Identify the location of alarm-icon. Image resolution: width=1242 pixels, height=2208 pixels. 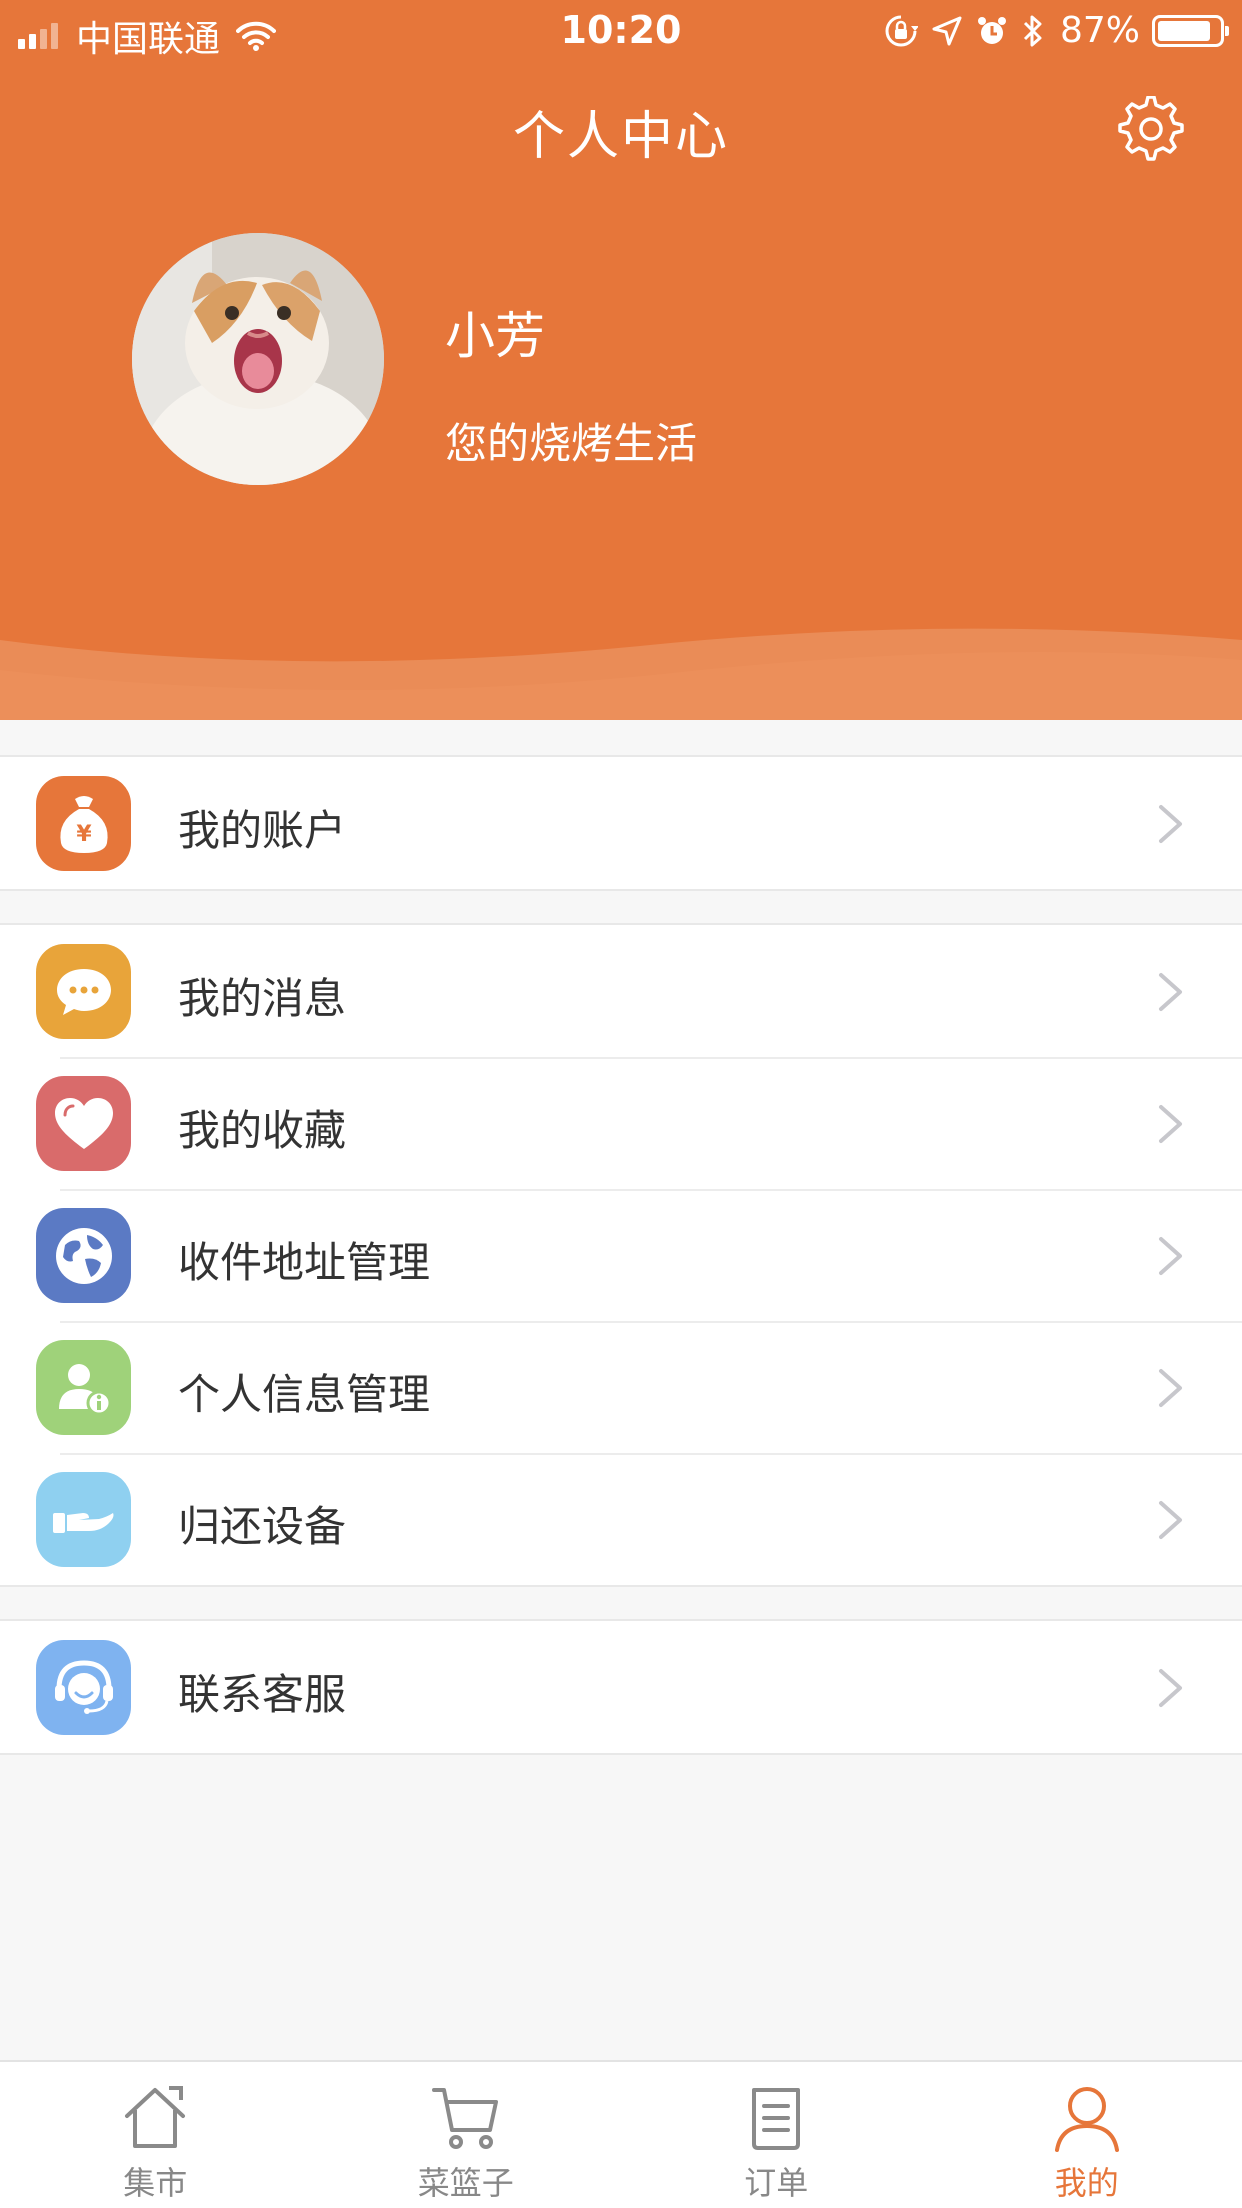
(992, 31).